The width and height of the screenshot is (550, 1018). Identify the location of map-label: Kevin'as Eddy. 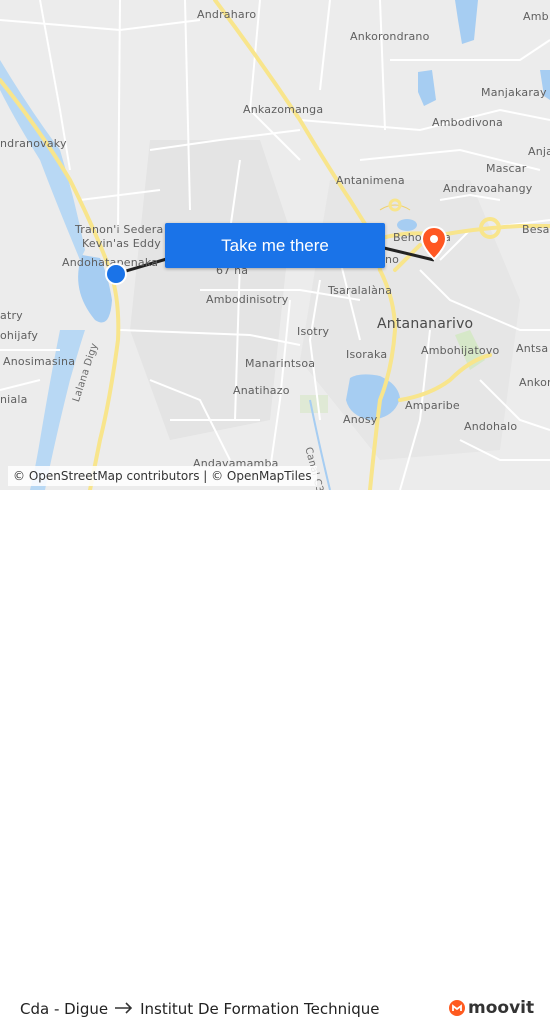
(121, 243).